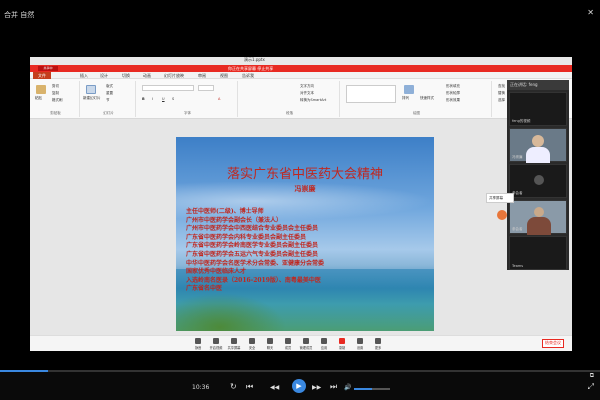 The width and height of the screenshot is (600, 400). I want to click on section-button: 节, so click(108, 100).